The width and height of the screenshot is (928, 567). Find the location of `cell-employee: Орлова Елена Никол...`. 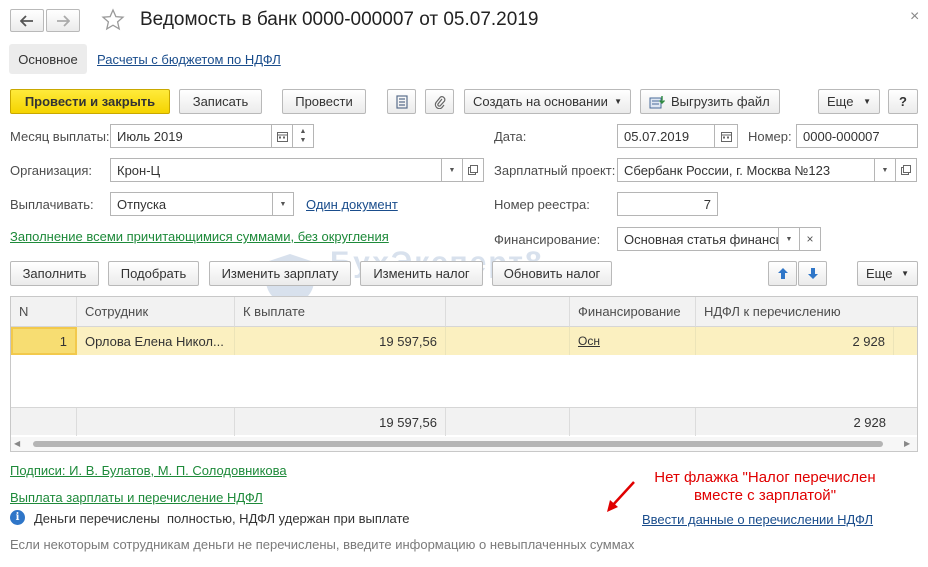

cell-employee: Орлова Елена Никол... is located at coordinates (156, 341).